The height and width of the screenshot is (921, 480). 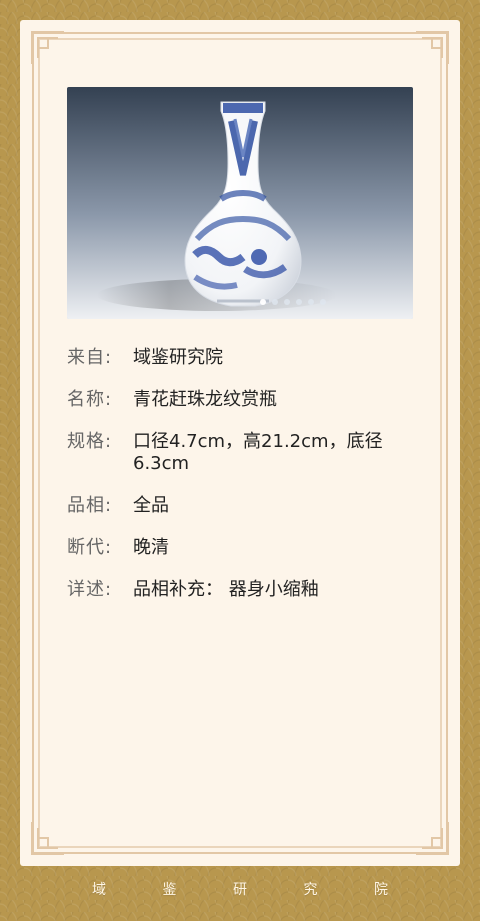 I want to click on spec-label: 规格:, so click(x=90, y=441).